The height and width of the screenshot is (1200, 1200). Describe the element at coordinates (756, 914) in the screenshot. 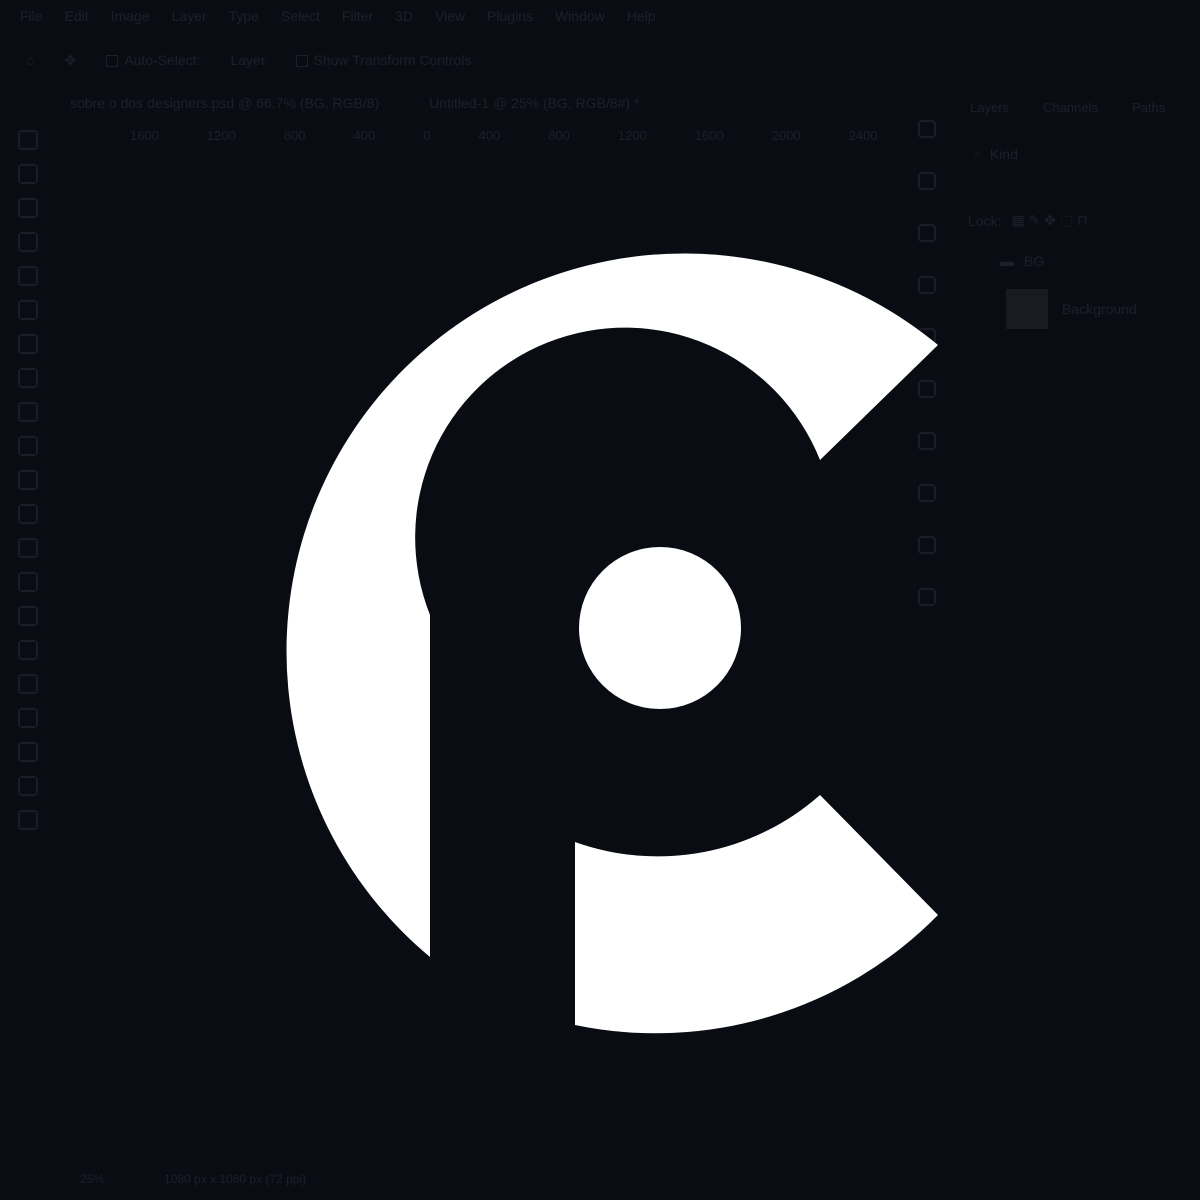

I see `logo-c-lower-arm` at that location.